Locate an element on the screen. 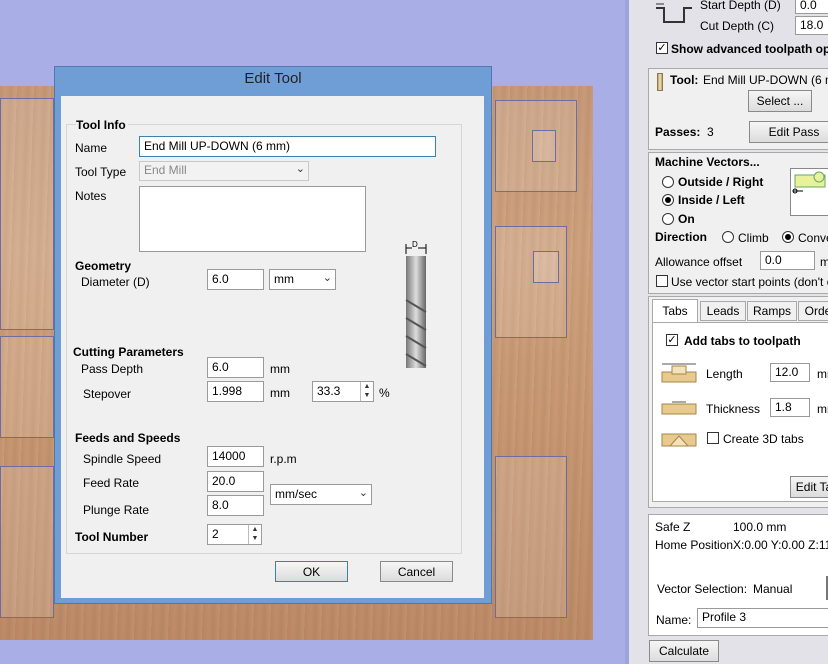 The image size is (828, 664). allowance-unit: m is located at coordinates (824, 262).